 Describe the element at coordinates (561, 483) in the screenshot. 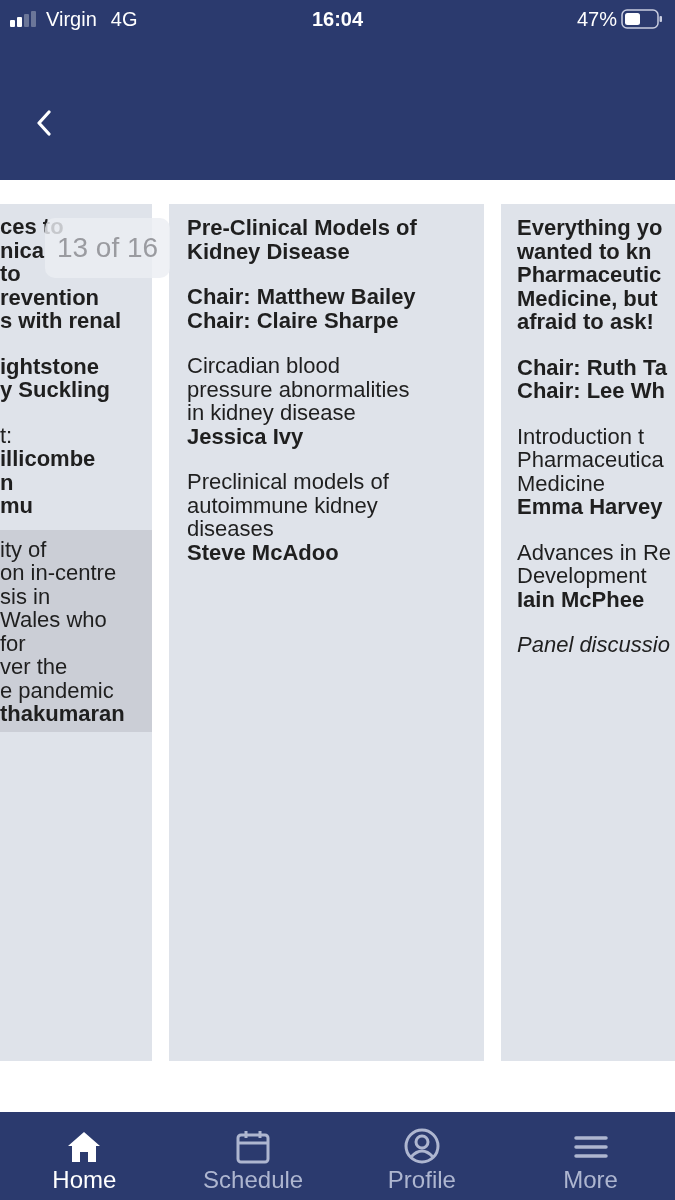

I see `talk-title: Medicine` at that location.